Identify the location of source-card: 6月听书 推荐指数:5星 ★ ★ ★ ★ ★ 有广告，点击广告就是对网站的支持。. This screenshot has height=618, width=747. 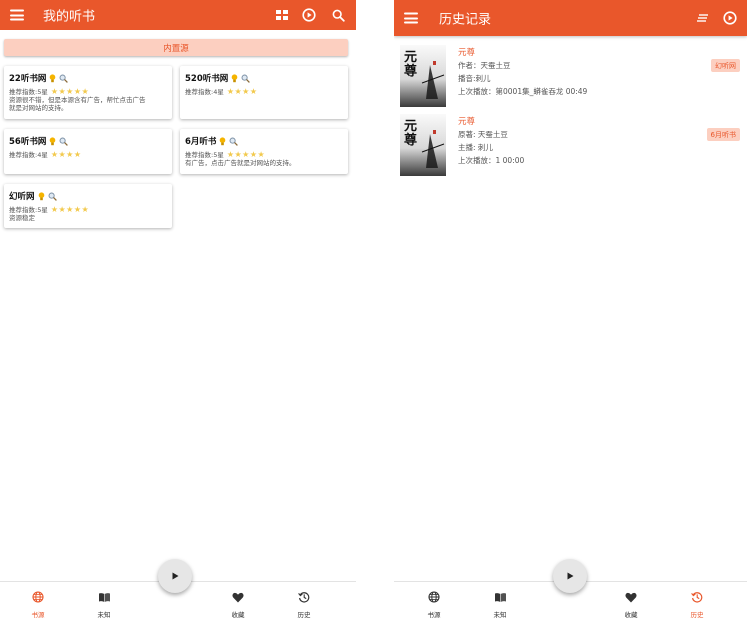
(264, 151).